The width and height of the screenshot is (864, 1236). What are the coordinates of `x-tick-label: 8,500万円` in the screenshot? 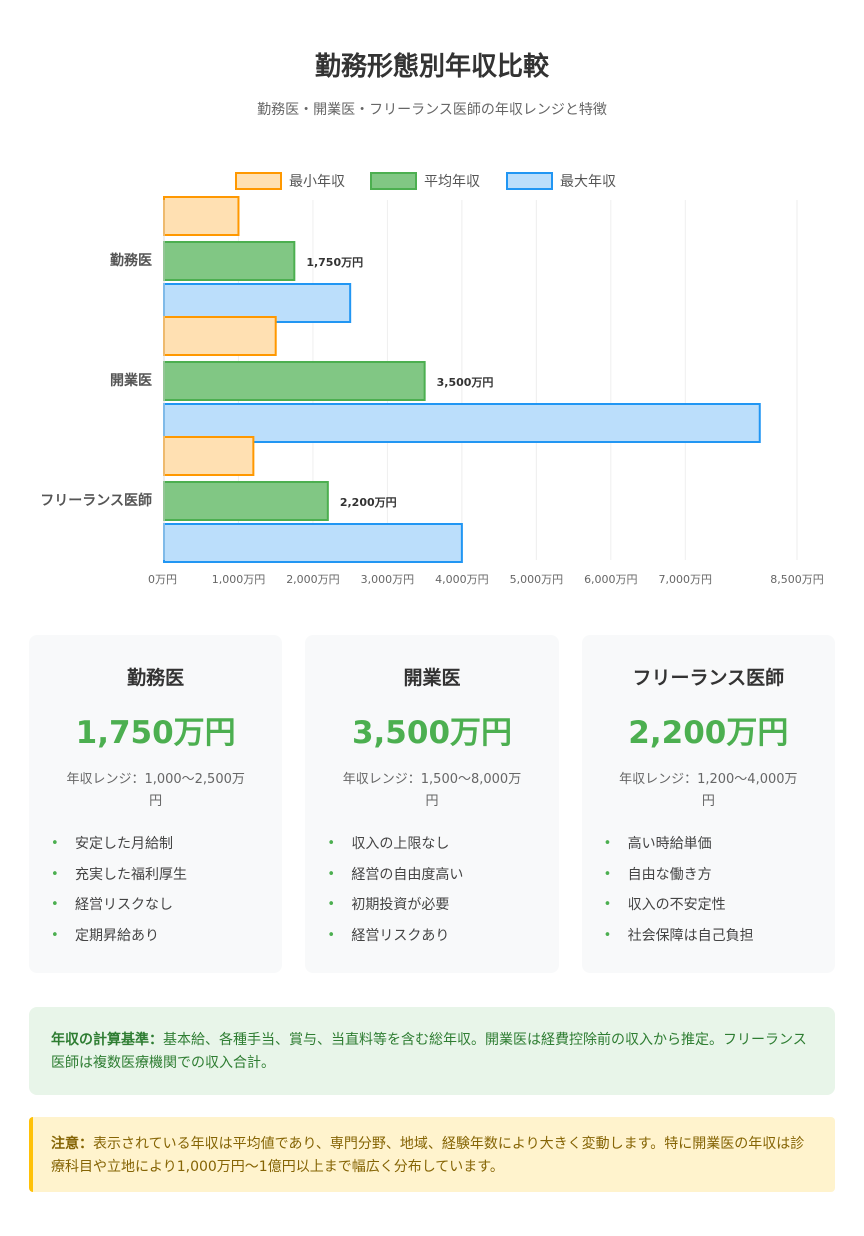 It's located at (797, 579).